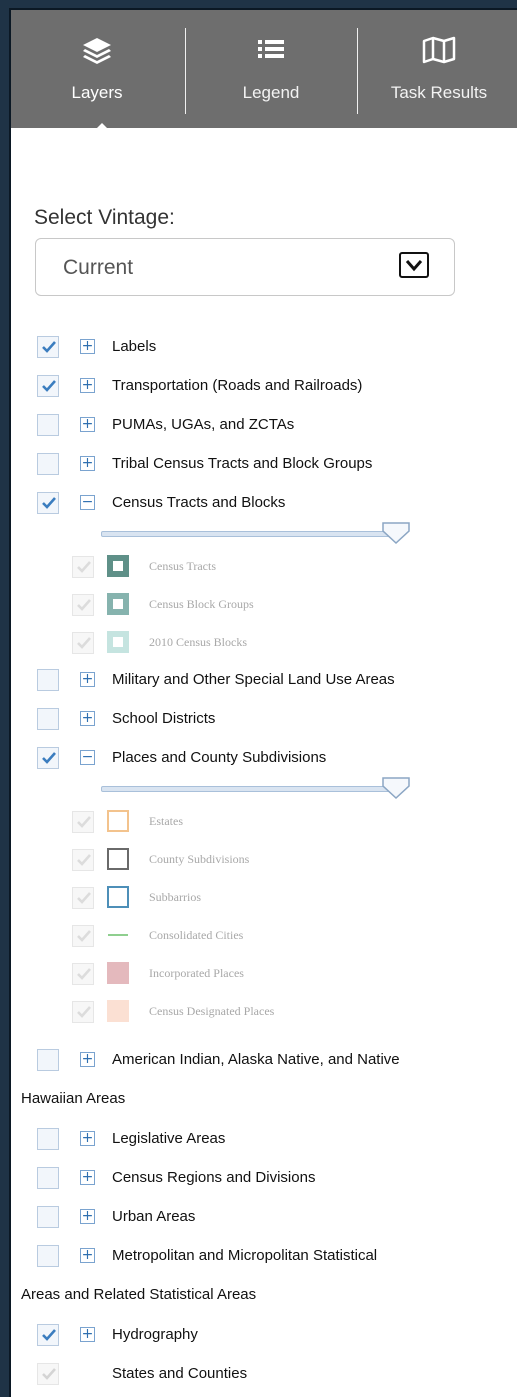 This screenshot has width=517, height=1397. I want to click on tab-legend-label: Legend, so click(271, 92).